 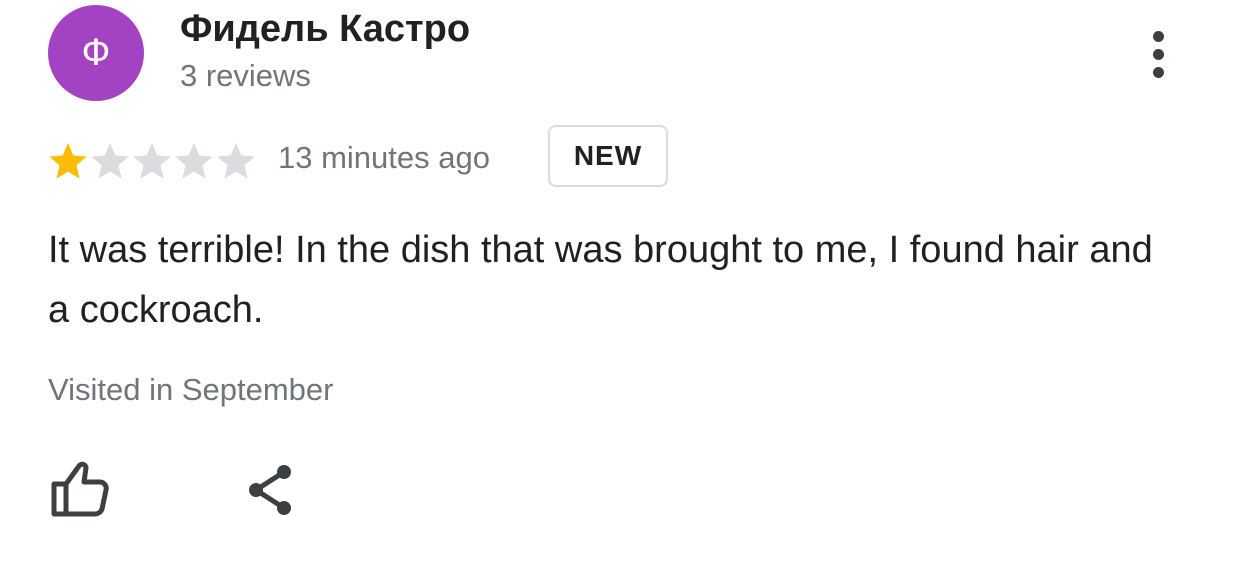 I want to click on avatar-initial: Ф, so click(x=96, y=53).